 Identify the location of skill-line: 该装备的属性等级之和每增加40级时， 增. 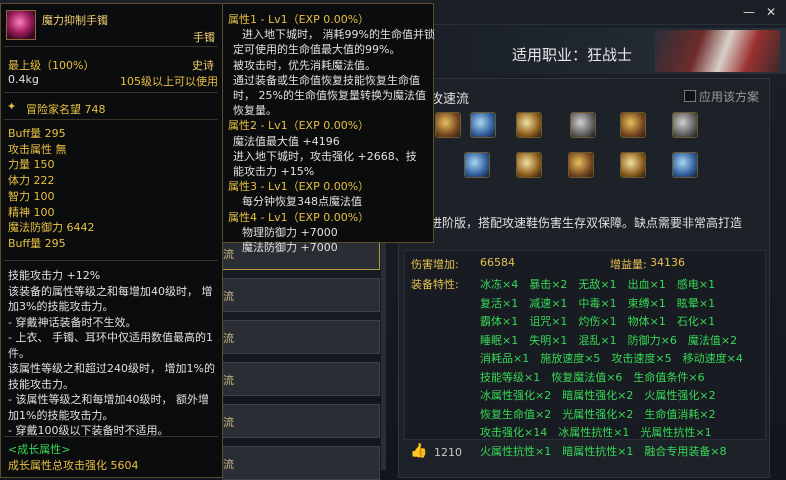
(110, 291).